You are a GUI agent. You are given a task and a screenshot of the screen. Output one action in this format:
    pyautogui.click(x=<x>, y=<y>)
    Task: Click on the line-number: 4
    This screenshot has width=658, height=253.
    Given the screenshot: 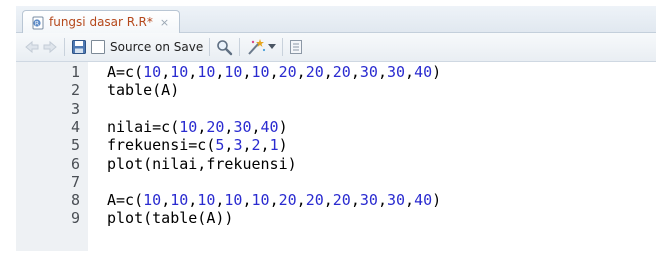 What is the action you would take?
    pyautogui.click(x=75, y=126)
    